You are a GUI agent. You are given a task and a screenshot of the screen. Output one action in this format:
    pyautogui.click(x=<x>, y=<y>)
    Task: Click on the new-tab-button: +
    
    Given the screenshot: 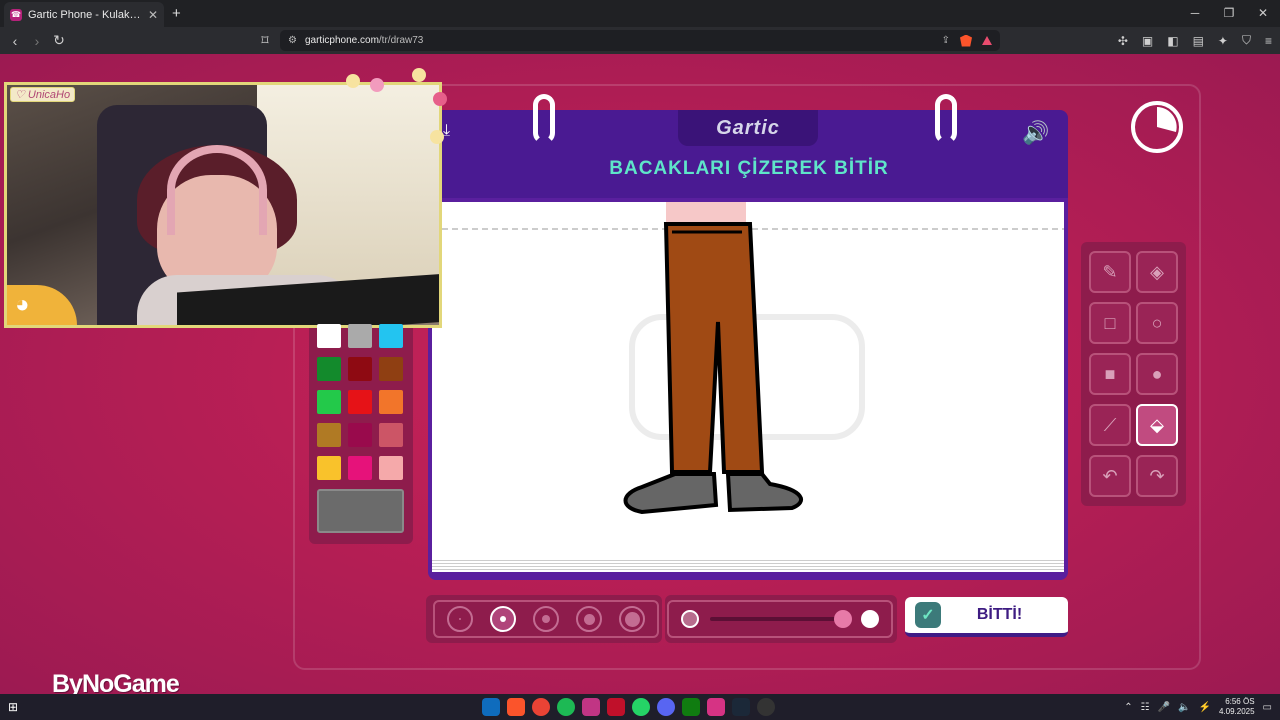 What is the action you would take?
    pyautogui.click(x=176, y=13)
    